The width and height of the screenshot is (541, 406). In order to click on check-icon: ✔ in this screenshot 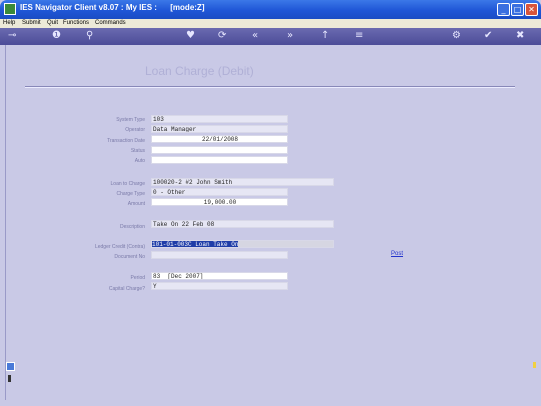, I will do `click(488, 36)`.